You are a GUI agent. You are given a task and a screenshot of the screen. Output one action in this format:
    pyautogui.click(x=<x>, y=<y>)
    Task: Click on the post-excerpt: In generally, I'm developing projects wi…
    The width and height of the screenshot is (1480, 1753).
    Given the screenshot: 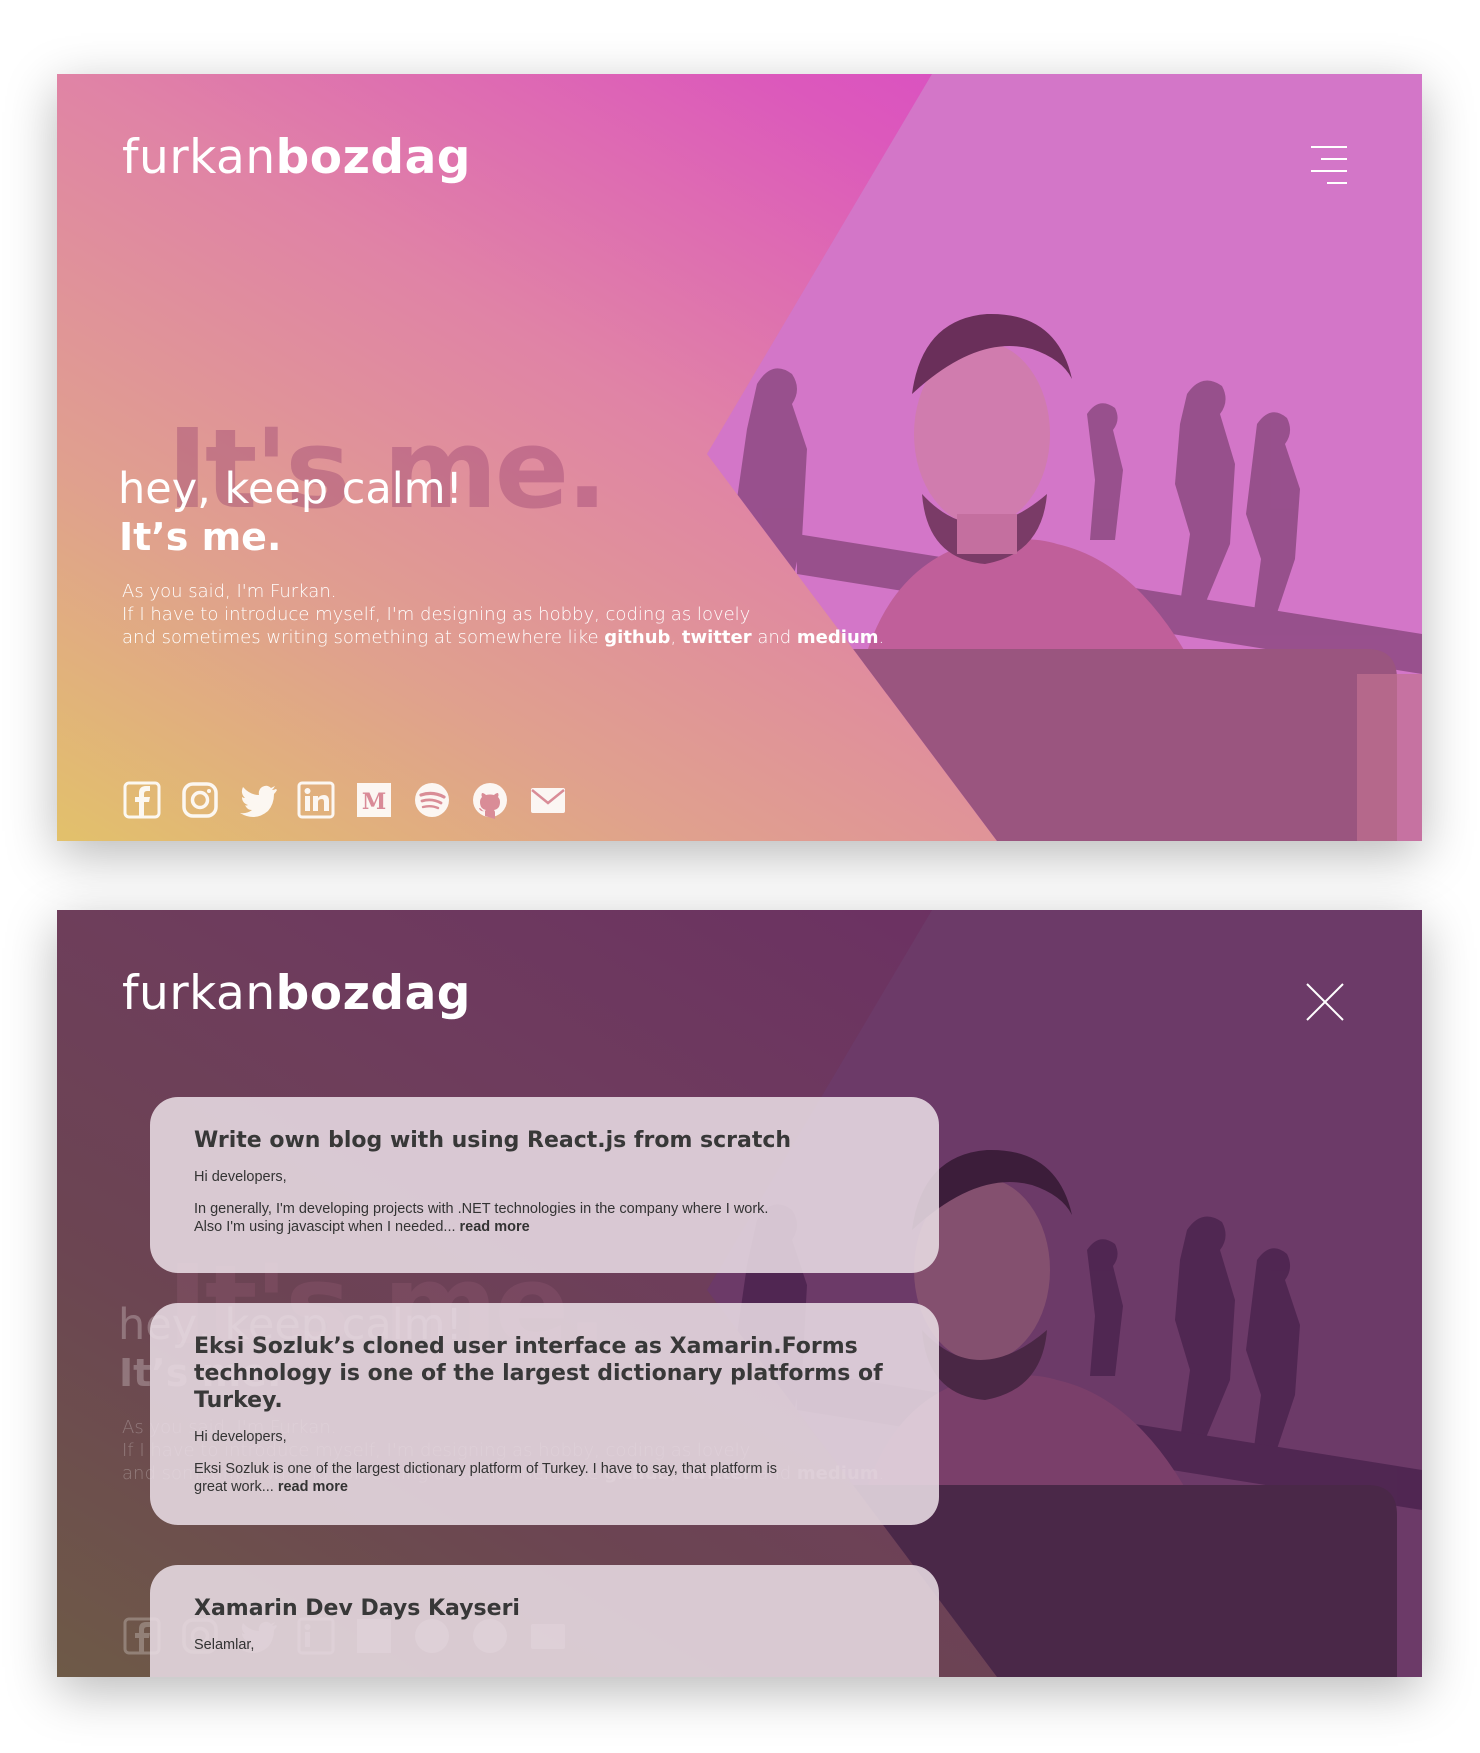 What is the action you would take?
    pyautogui.click(x=544, y=1218)
    